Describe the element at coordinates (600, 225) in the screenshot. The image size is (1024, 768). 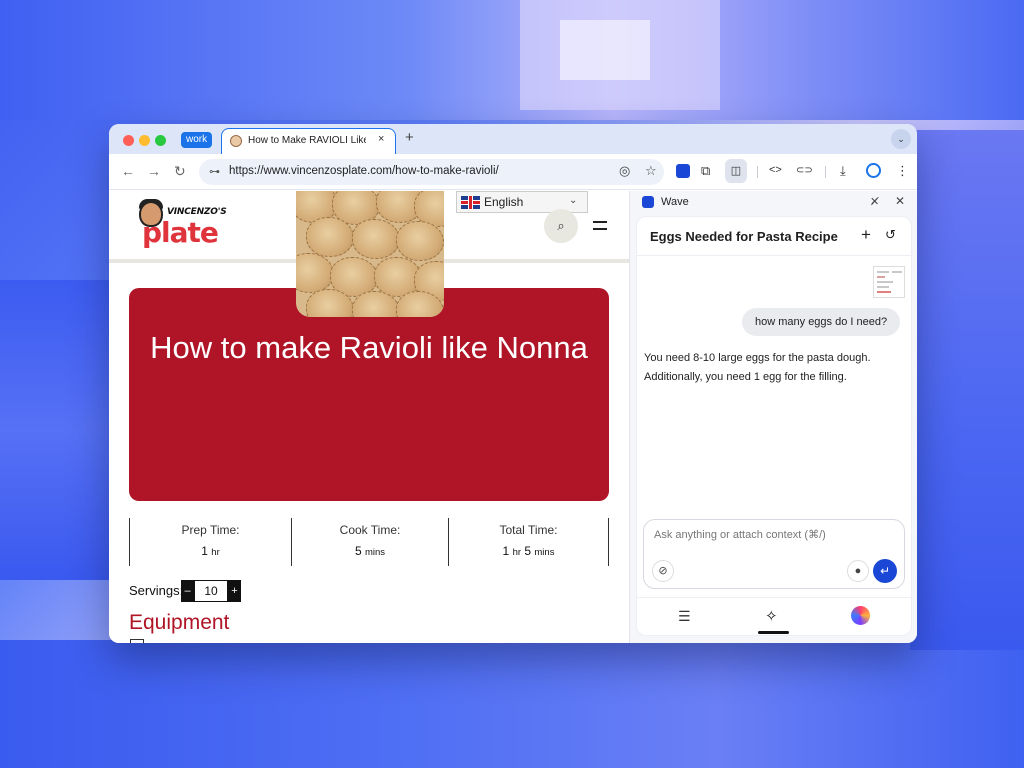
I see `hamburger-menu-icon` at that location.